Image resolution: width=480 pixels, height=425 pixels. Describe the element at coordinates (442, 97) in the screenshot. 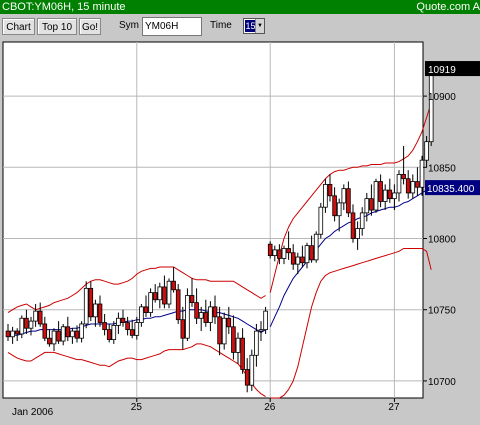

I see `y-tick-label: 10900` at that location.